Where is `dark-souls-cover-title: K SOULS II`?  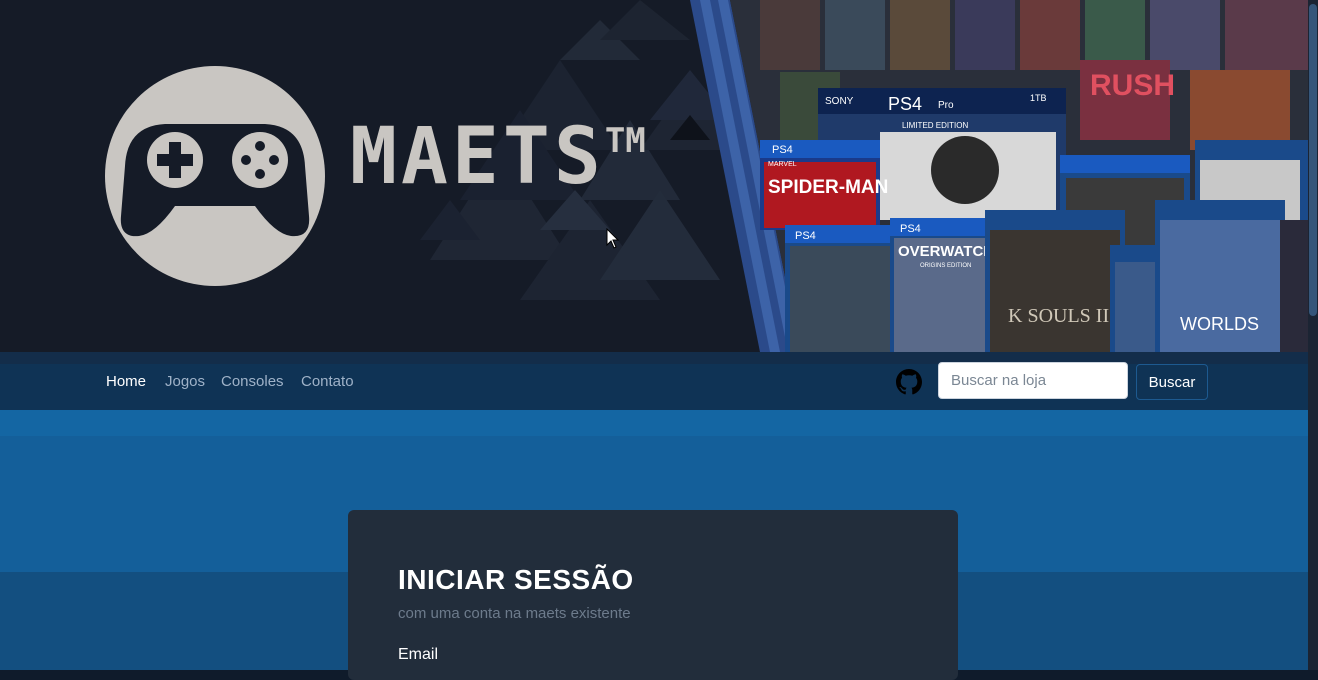 dark-souls-cover-title: K SOULS II is located at coordinates (1058, 316).